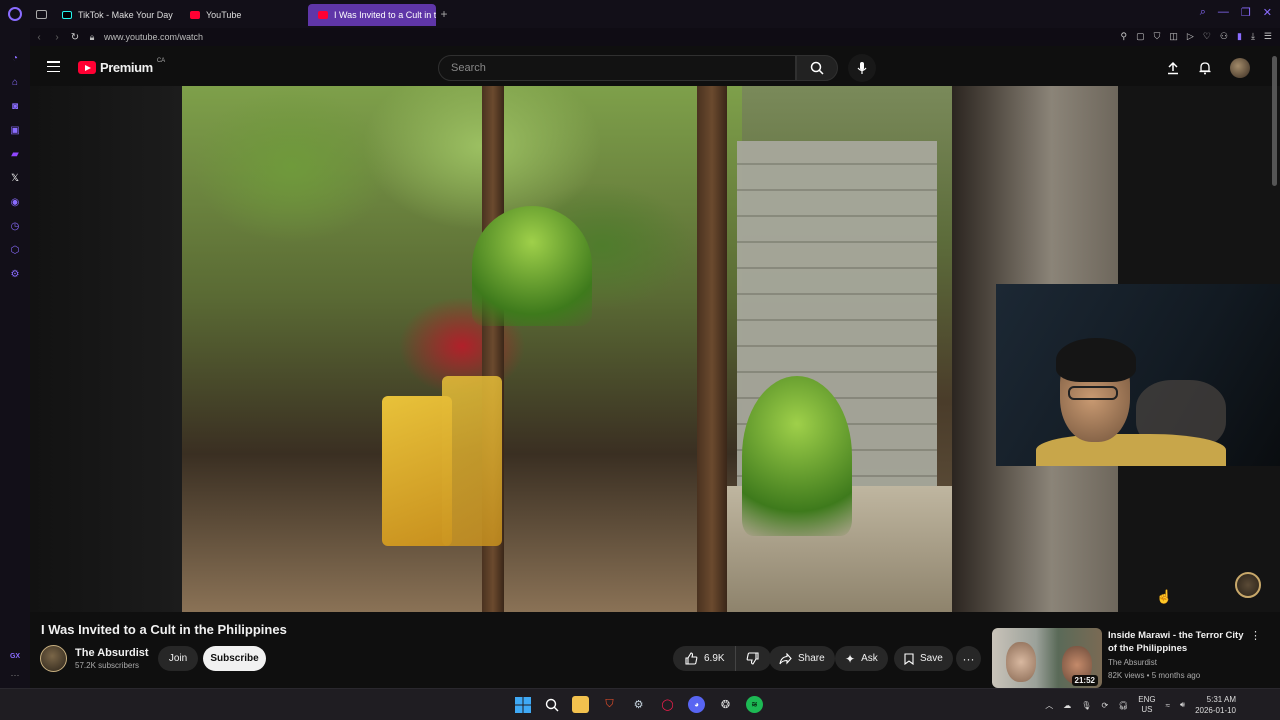  What do you see at coordinates (1239, 36) in the screenshot?
I see `sidebar-toggle-icon: ▮` at bounding box center [1239, 36].